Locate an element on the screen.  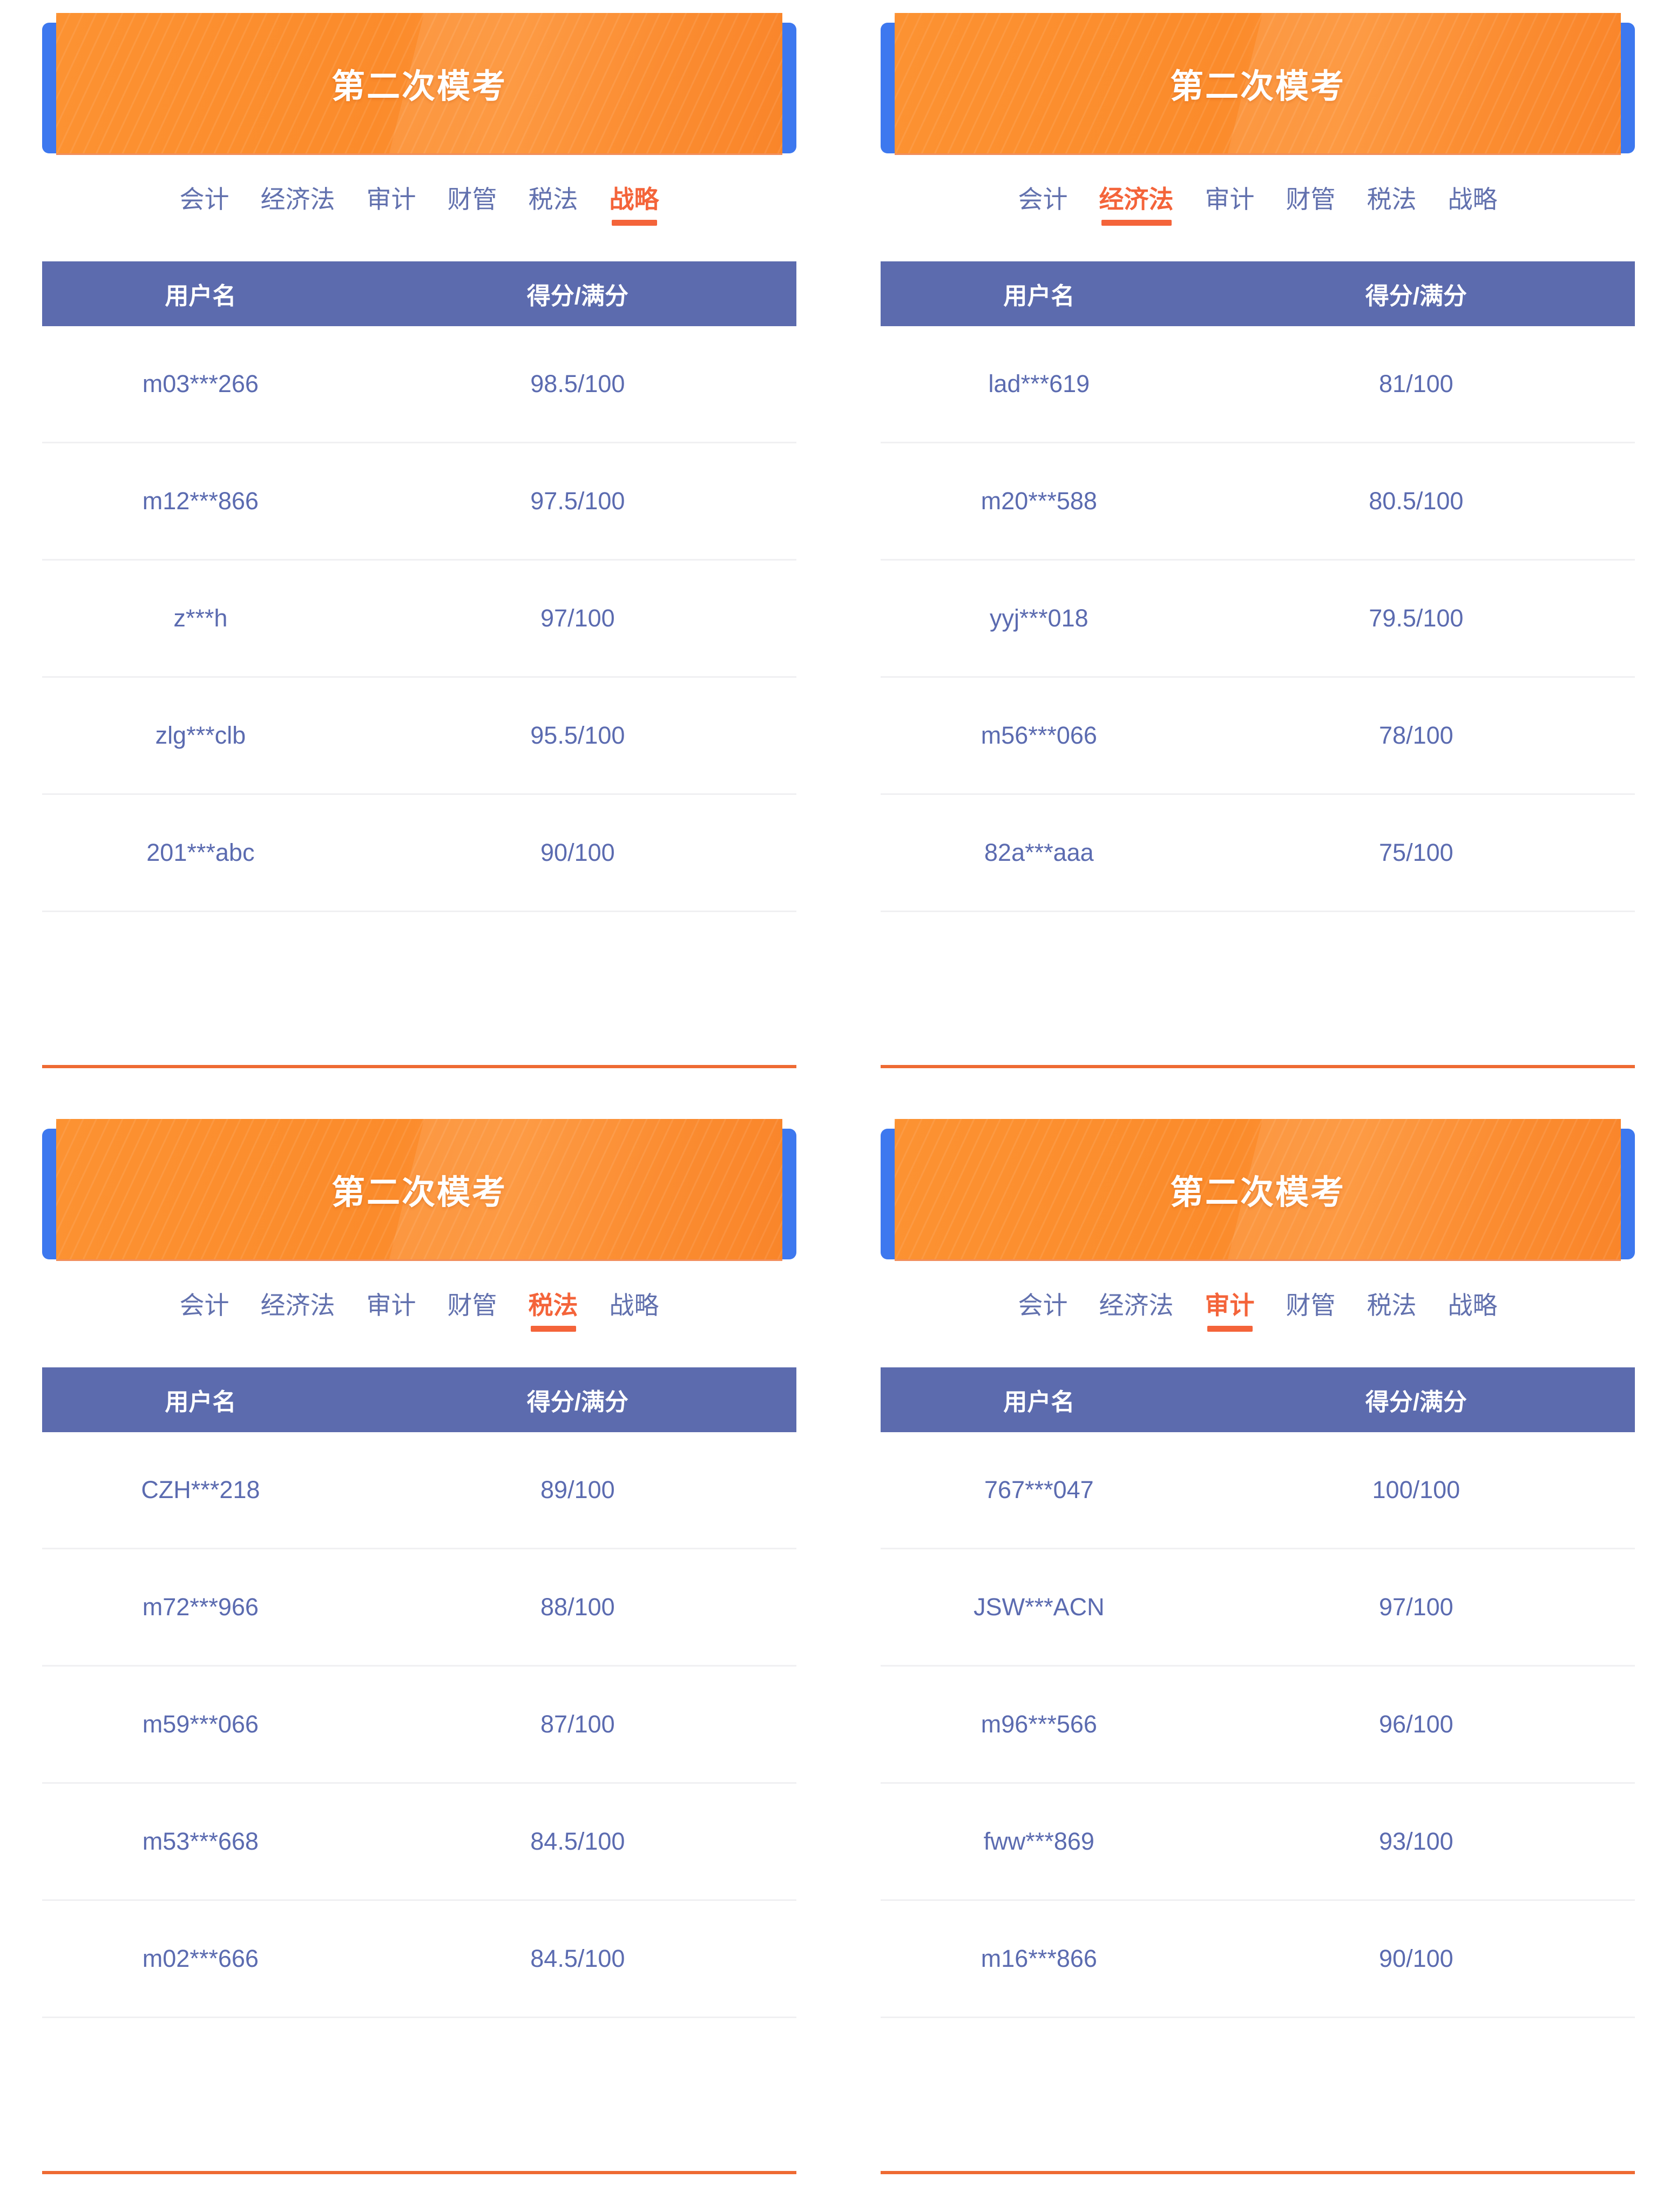
cell-score: 89/100 is located at coordinates (578, 1489).